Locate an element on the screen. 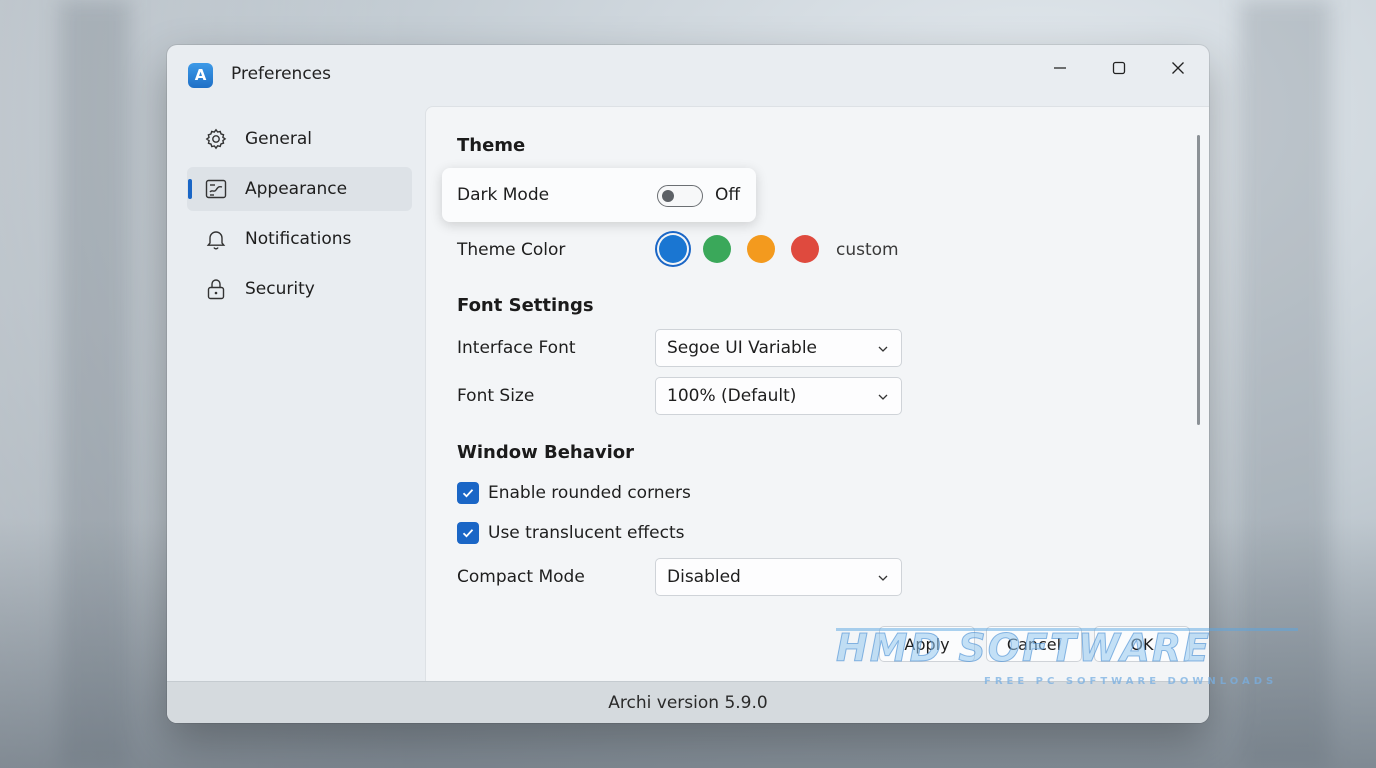  font-size-dropdown: 100% (Default) is located at coordinates (778, 396).